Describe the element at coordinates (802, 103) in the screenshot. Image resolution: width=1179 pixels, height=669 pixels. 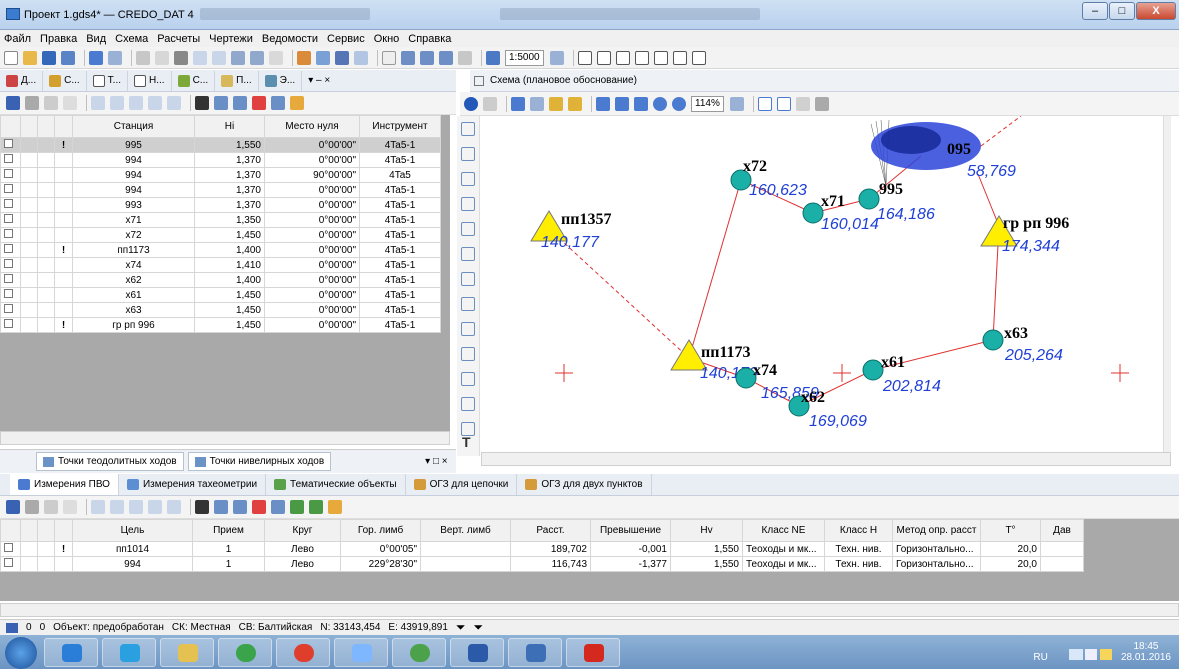
I see `tools-icon` at that location.